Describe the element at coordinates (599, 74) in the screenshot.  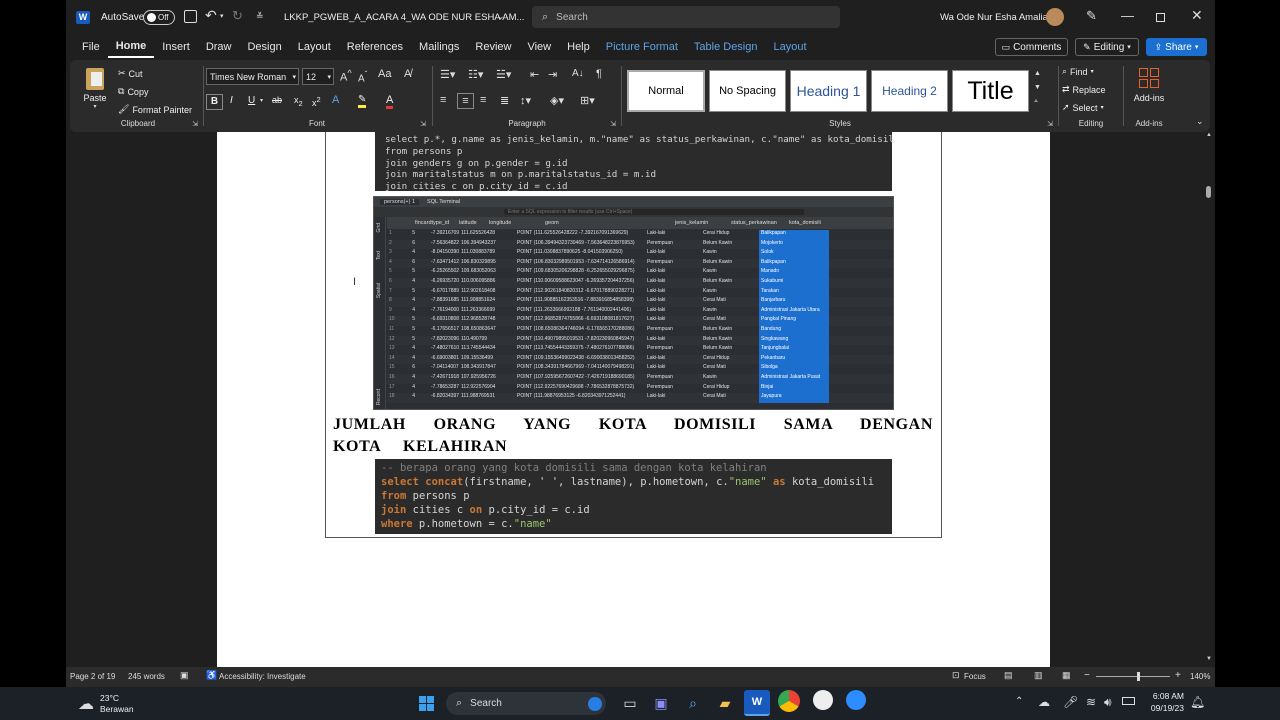
I see `pilcrow-icon: ¶` at that location.